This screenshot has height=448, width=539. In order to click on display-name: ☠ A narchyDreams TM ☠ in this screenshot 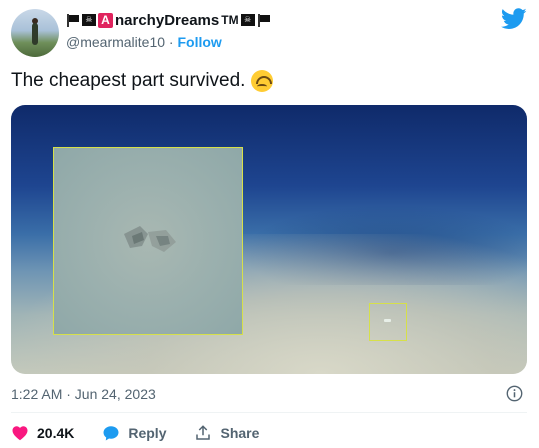, I will do `click(168, 20)`.